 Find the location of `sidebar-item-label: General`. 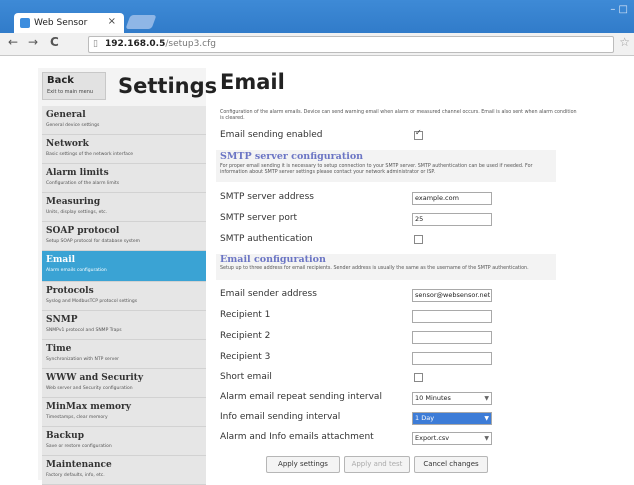

sidebar-item-label: General is located at coordinates (66, 115).